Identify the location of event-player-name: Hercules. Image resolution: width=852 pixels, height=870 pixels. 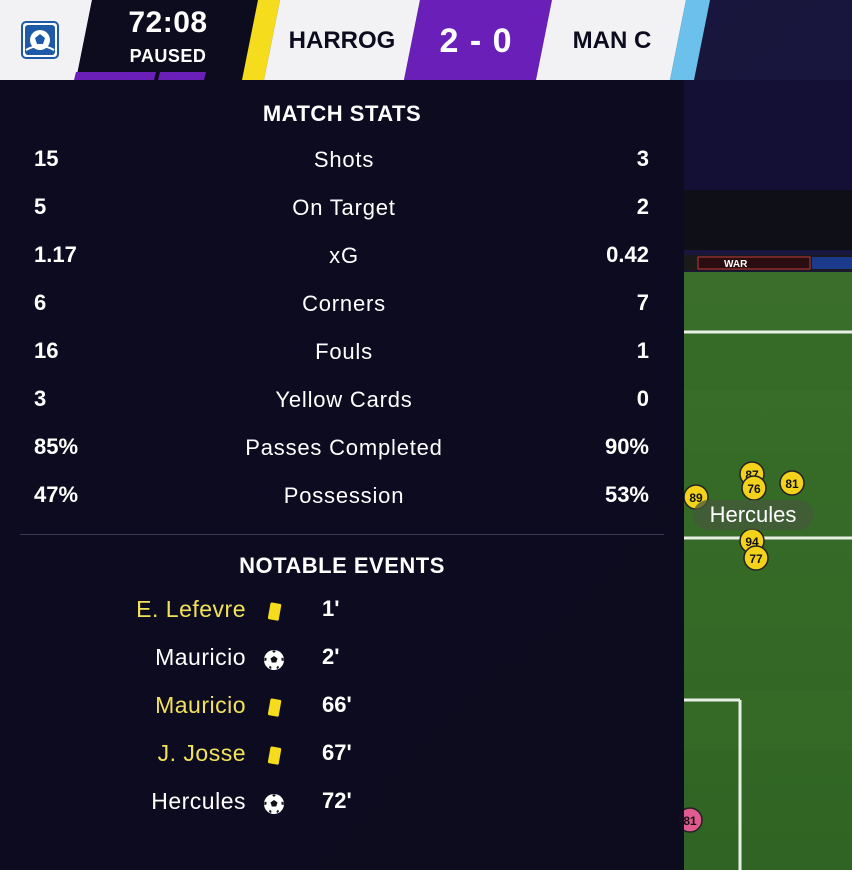
(198, 801).